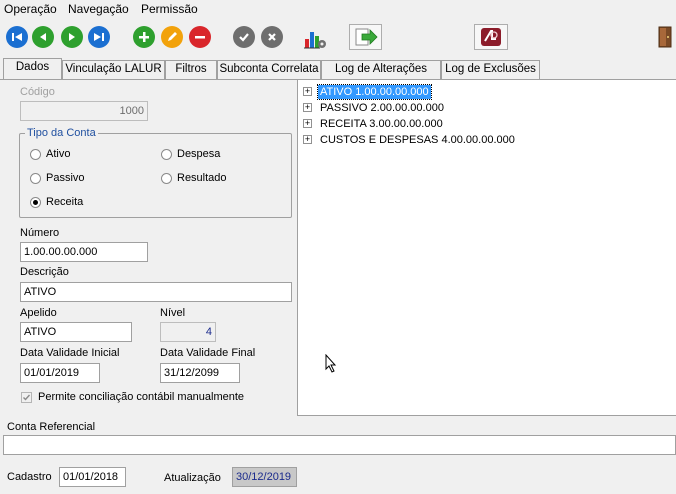 This screenshot has height=494, width=676. Describe the element at coordinates (374, 92) in the screenshot. I see `tree-node-label: ATIVO 1.00.00.00.000` at that location.